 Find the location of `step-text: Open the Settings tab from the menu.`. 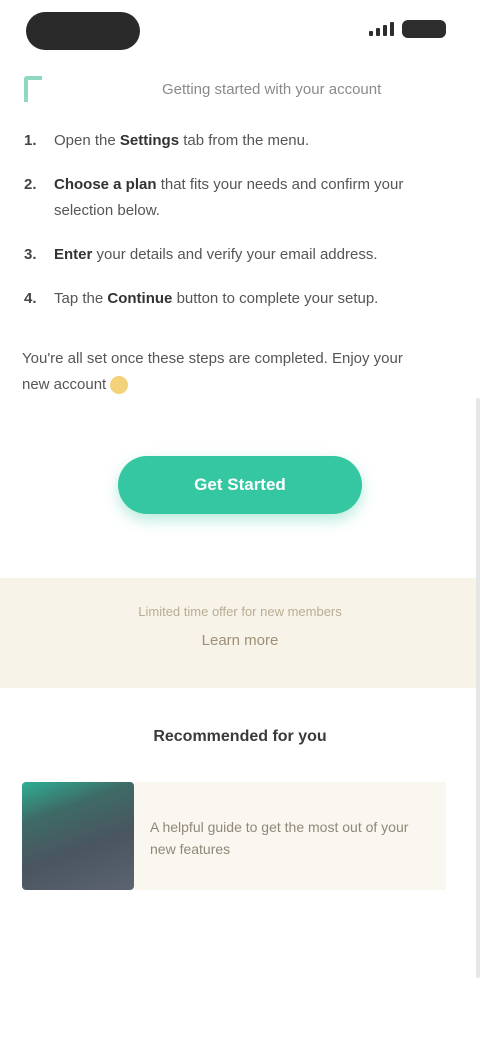

step-text: Open the Settings tab from the menu. is located at coordinates (182, 140).